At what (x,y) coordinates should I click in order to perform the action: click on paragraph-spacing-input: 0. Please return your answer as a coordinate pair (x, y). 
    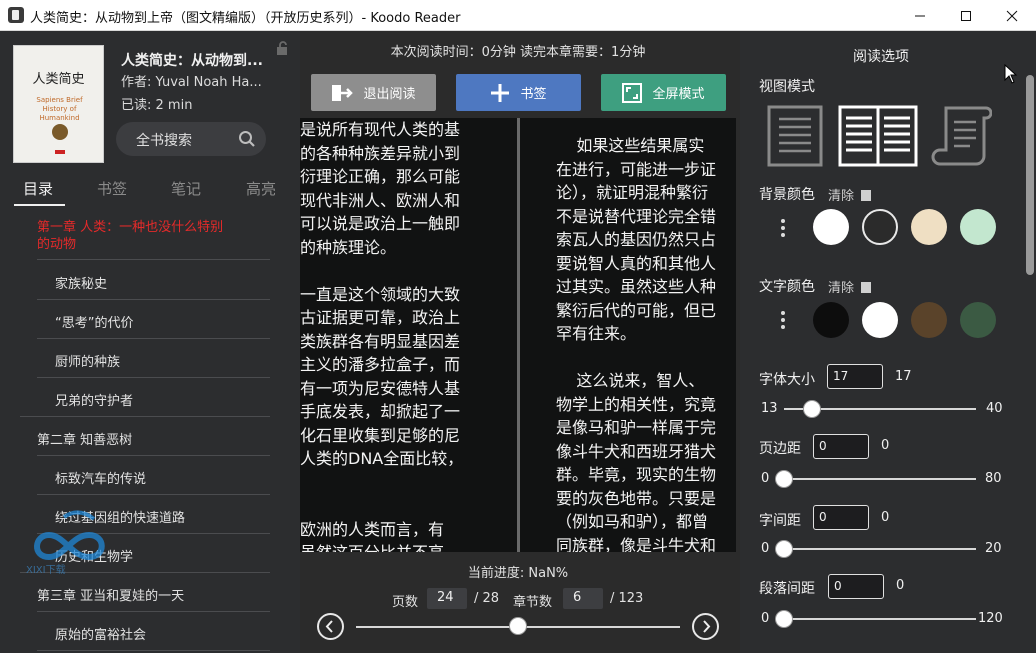
    Looking at the image, I should click on (856, 586).